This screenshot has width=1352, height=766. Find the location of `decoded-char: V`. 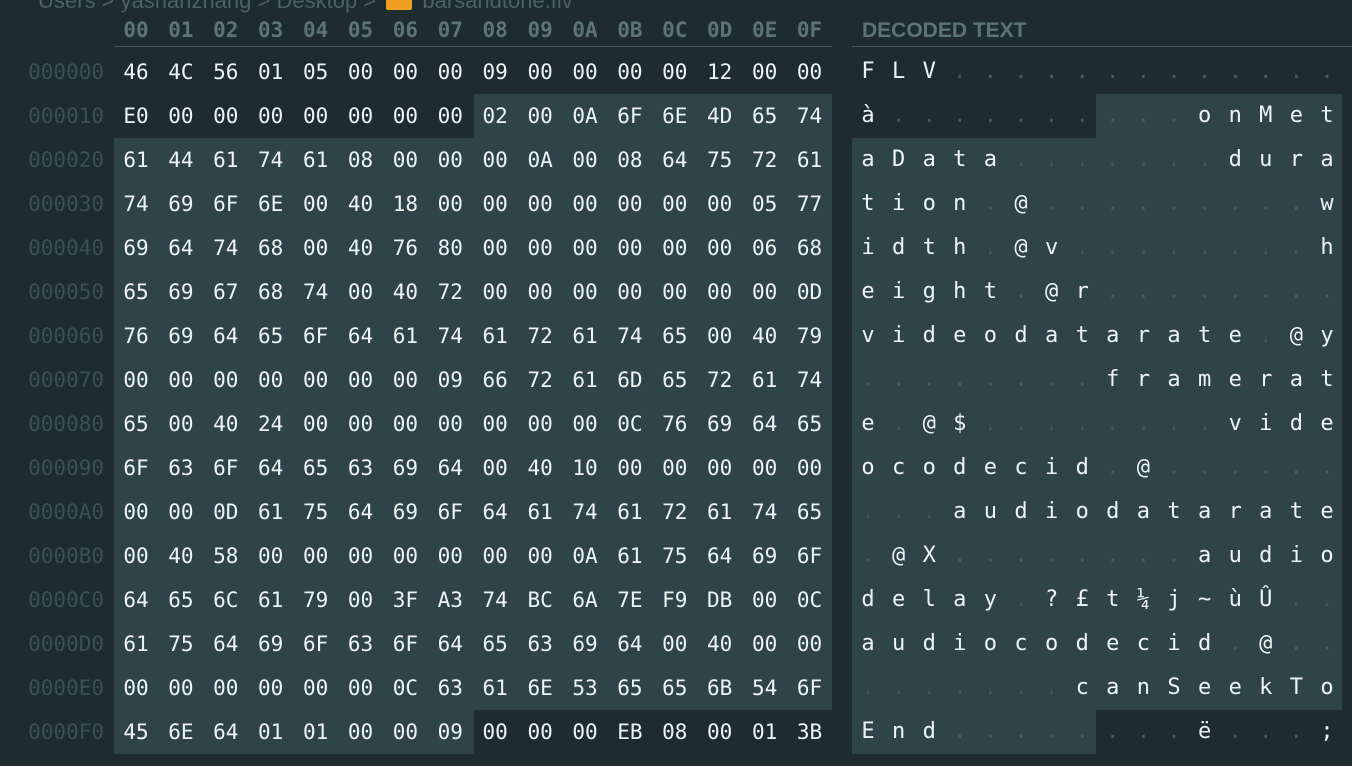

decoded-char: V is located at coordinates (929, 71).